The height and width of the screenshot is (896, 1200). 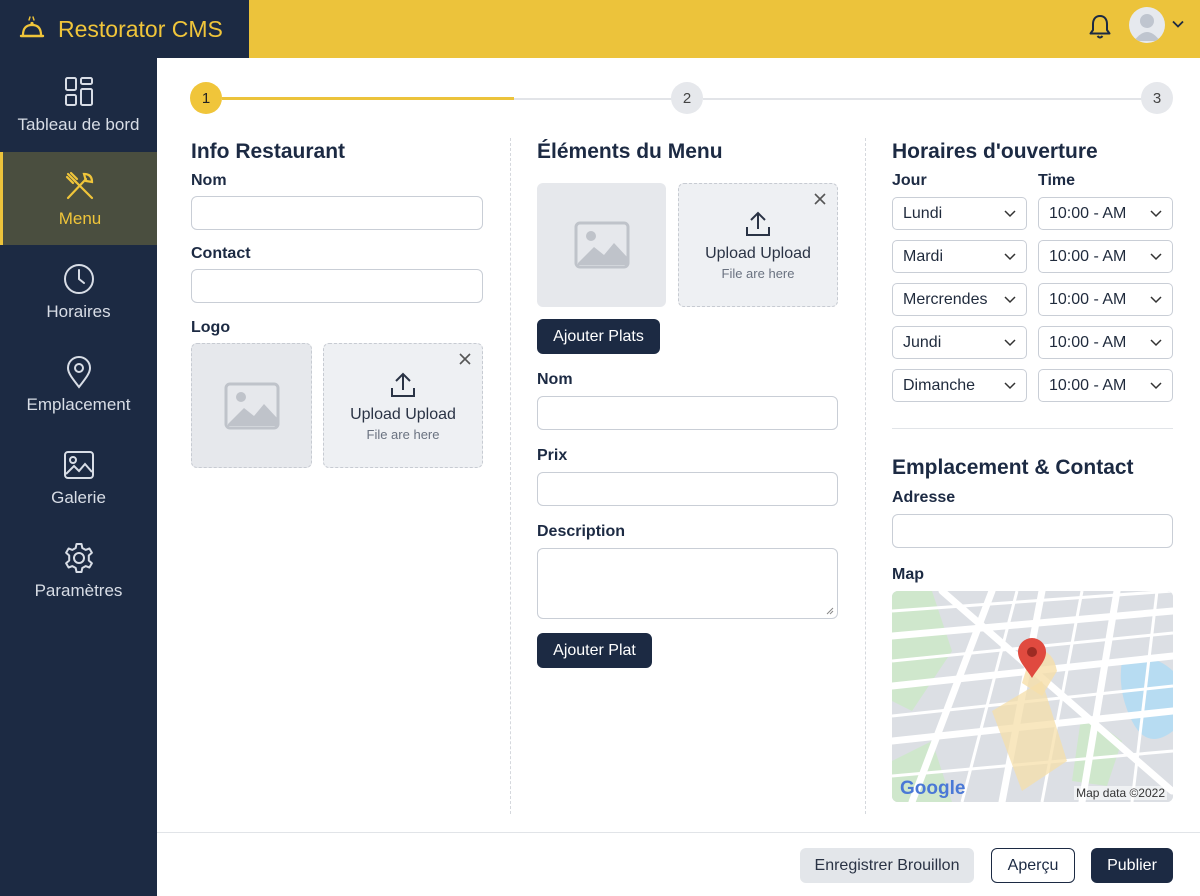 I want to click on dish-name-input, so click(x=687, y=413).